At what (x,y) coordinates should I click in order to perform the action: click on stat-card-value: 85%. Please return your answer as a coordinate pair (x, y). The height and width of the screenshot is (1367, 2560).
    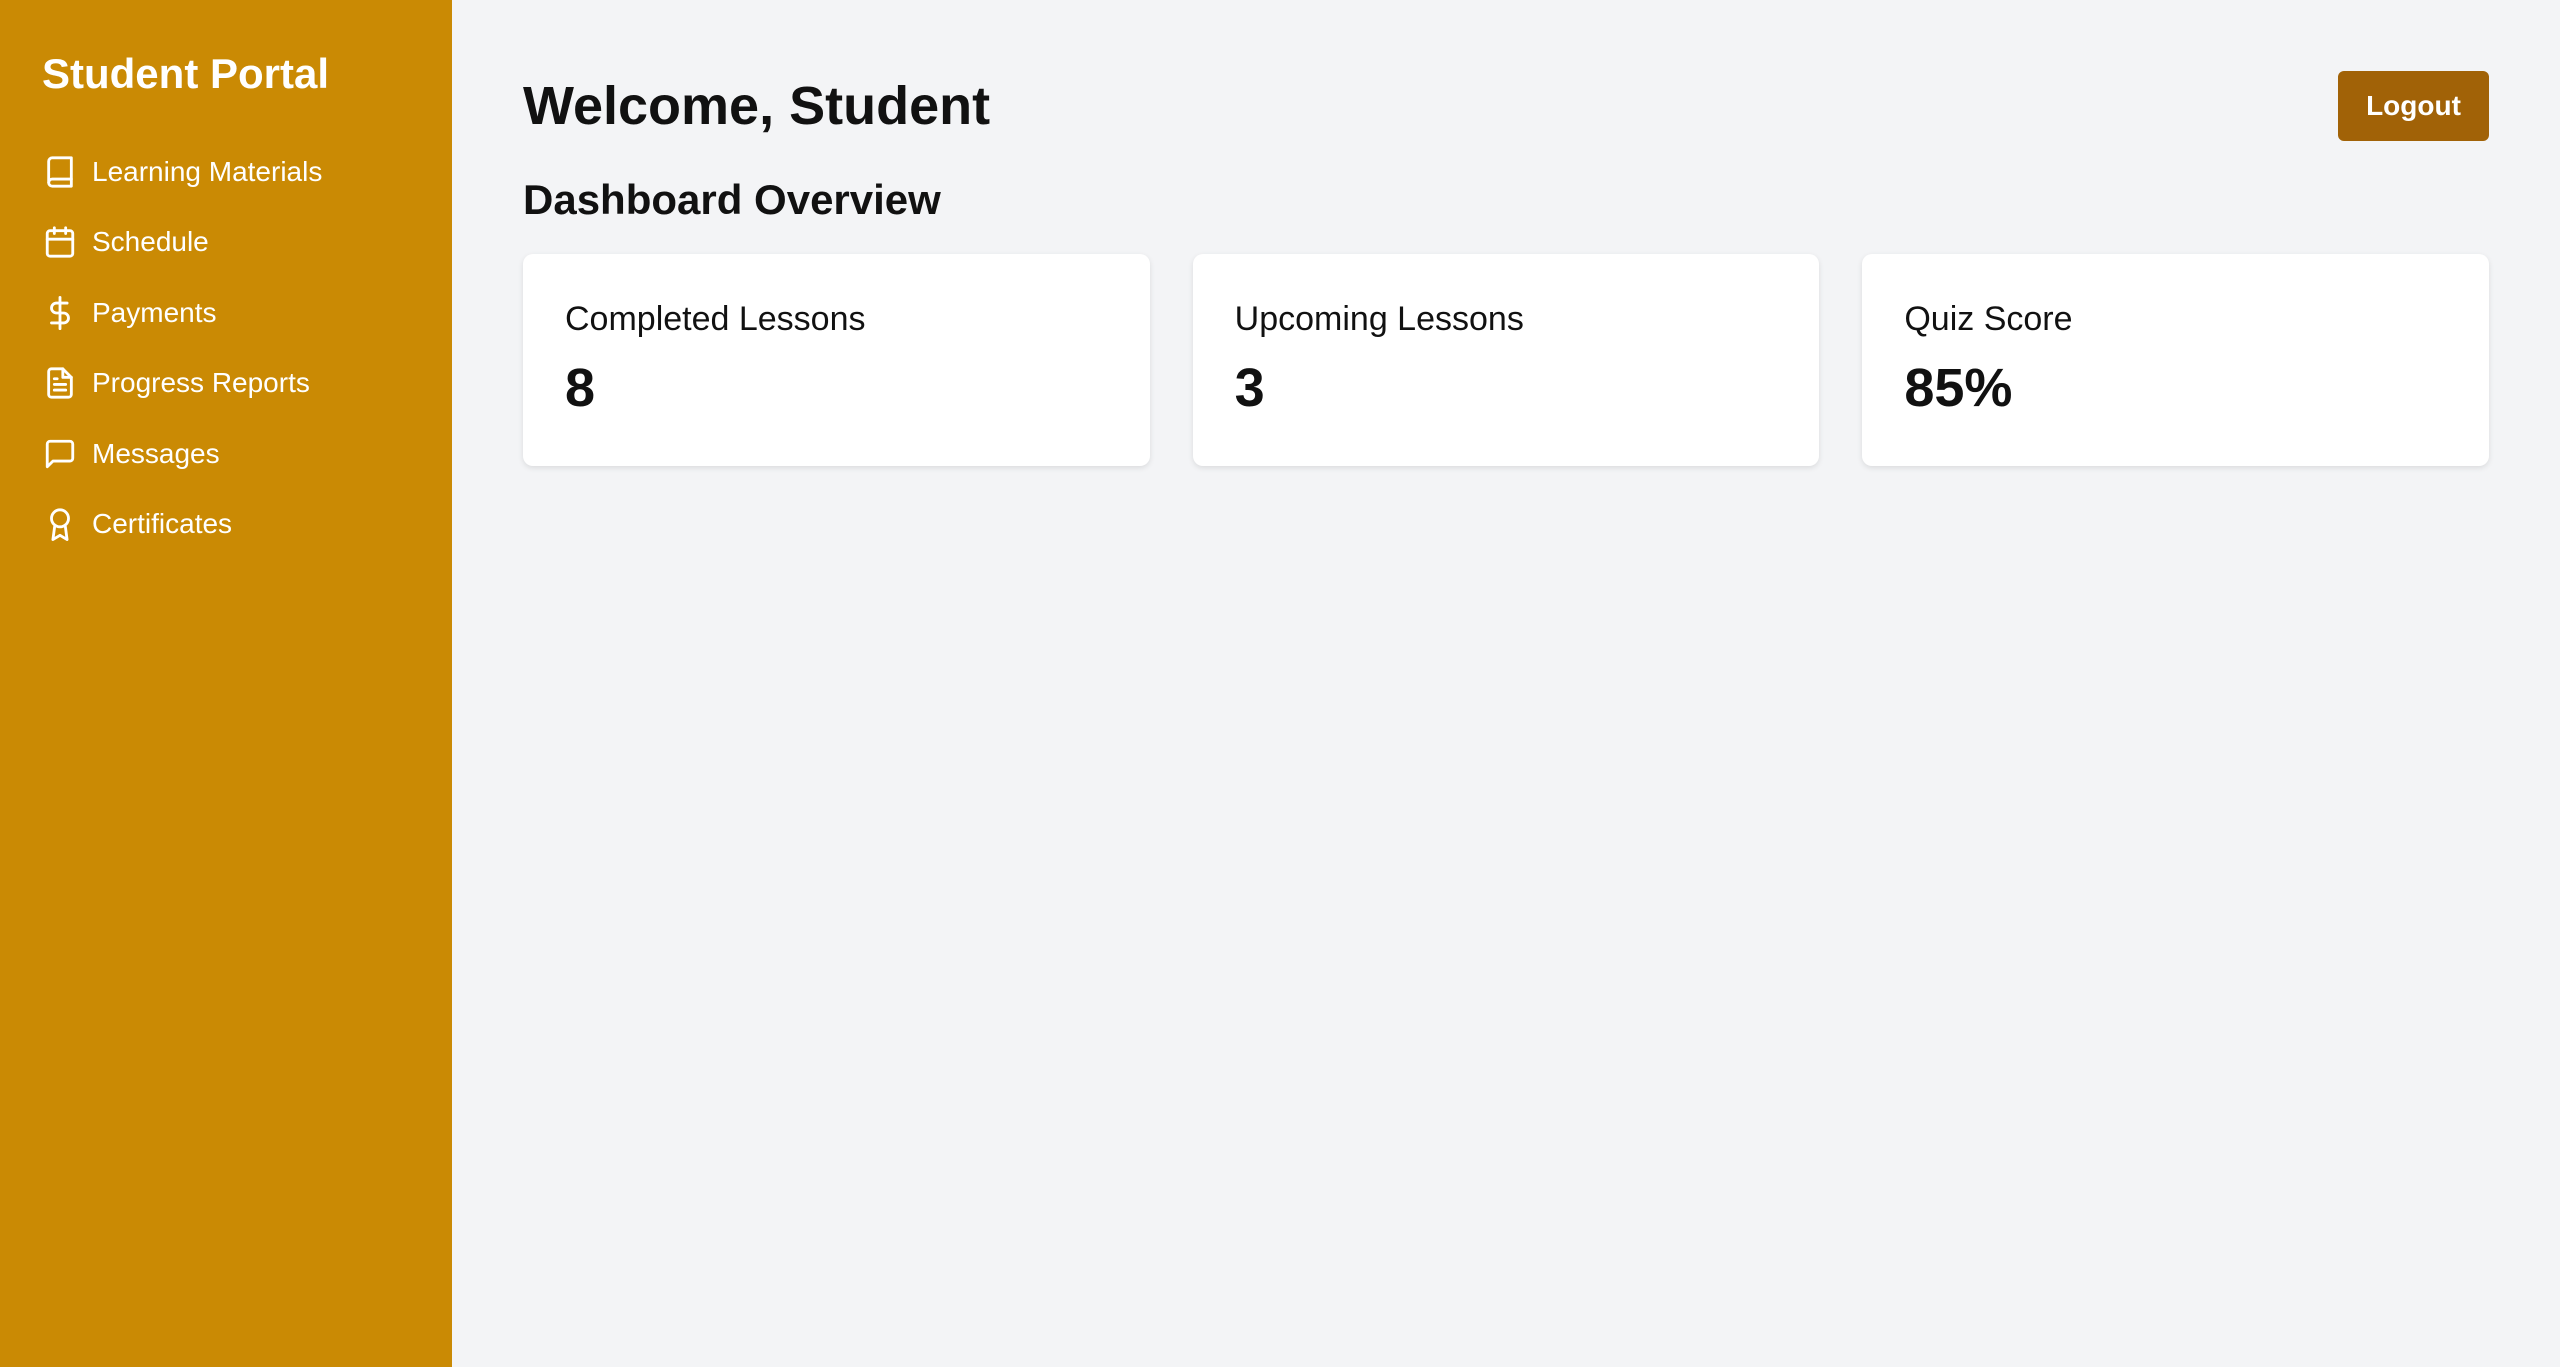
    Looking at the image, I should click on (1958, 388).